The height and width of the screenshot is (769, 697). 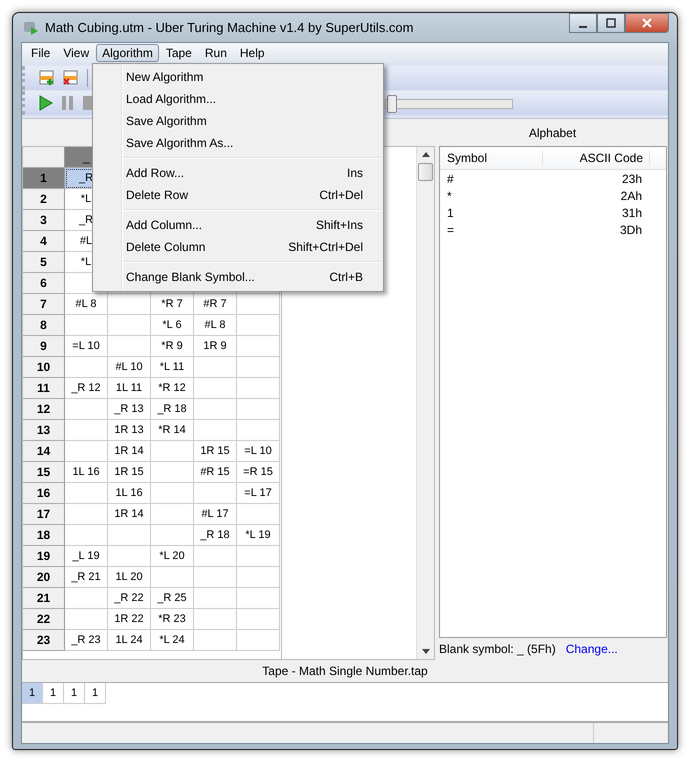 I want to click on table-cell: 1L 16, so click(x=129, y=493).